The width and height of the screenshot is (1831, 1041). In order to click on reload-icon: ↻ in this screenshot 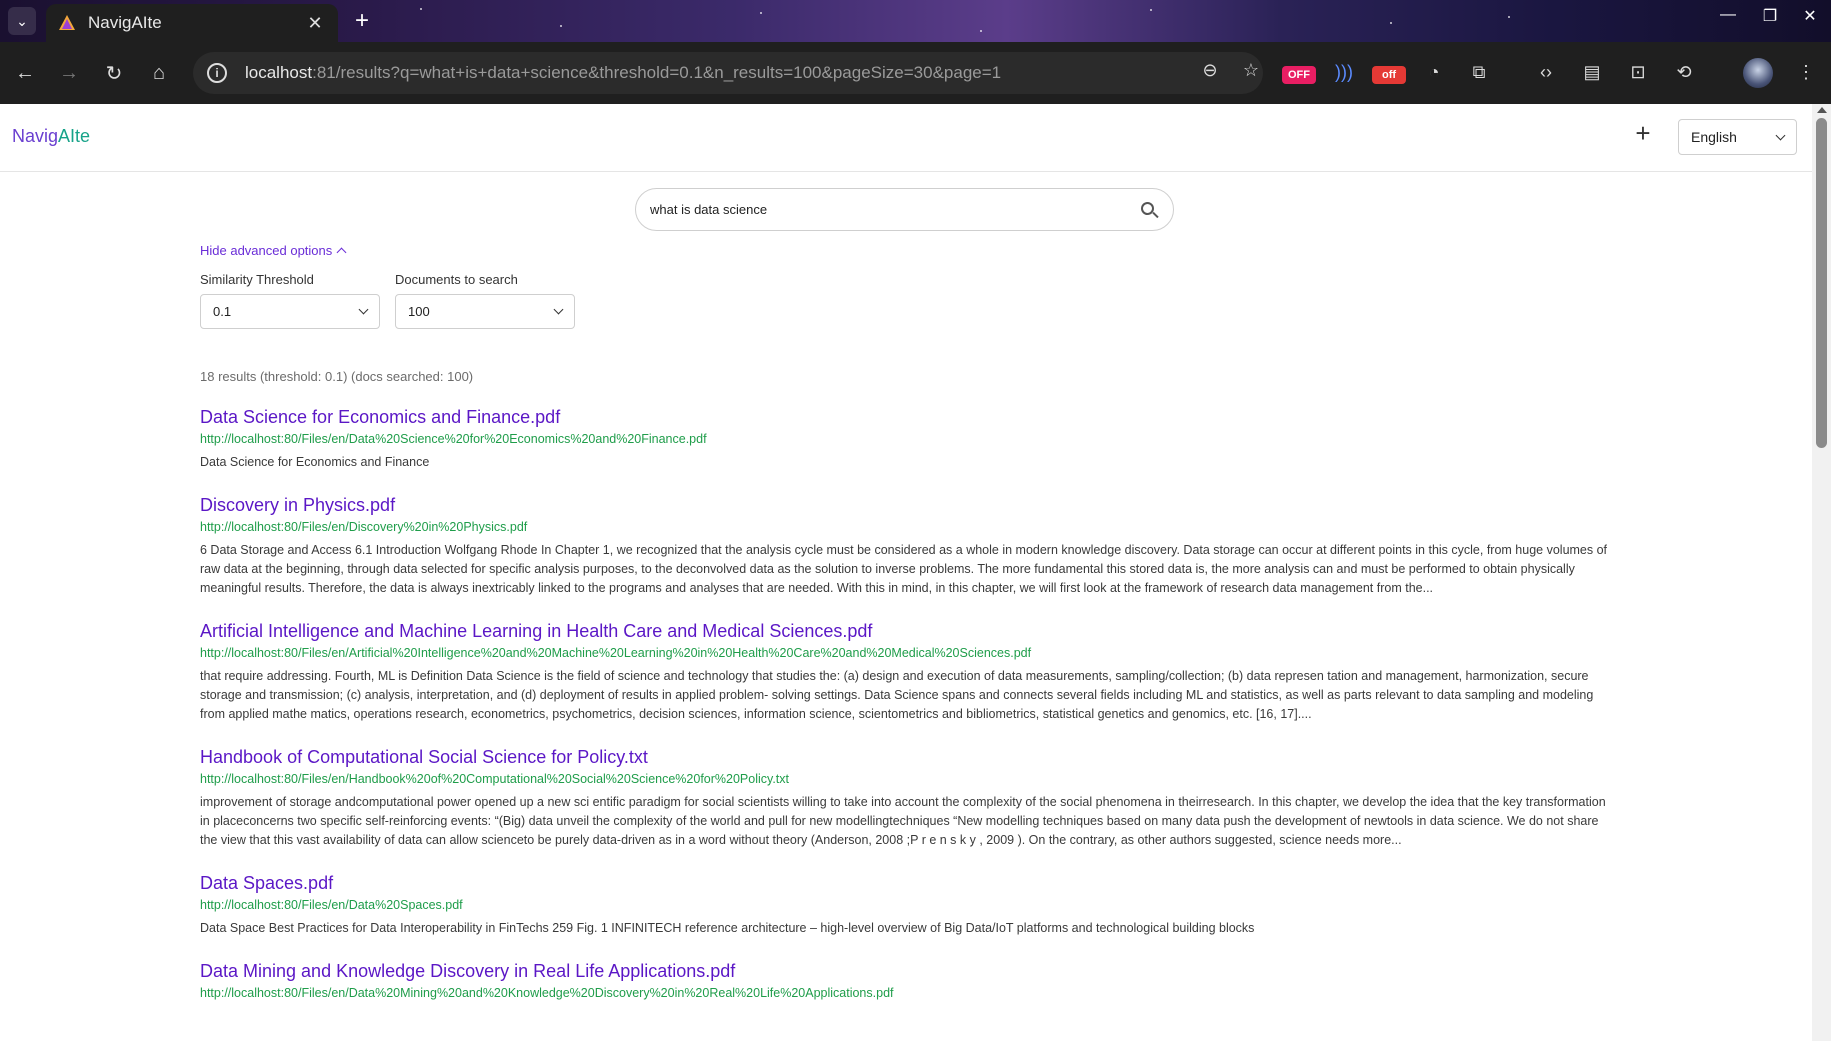, I will do `click(114, 73)`.